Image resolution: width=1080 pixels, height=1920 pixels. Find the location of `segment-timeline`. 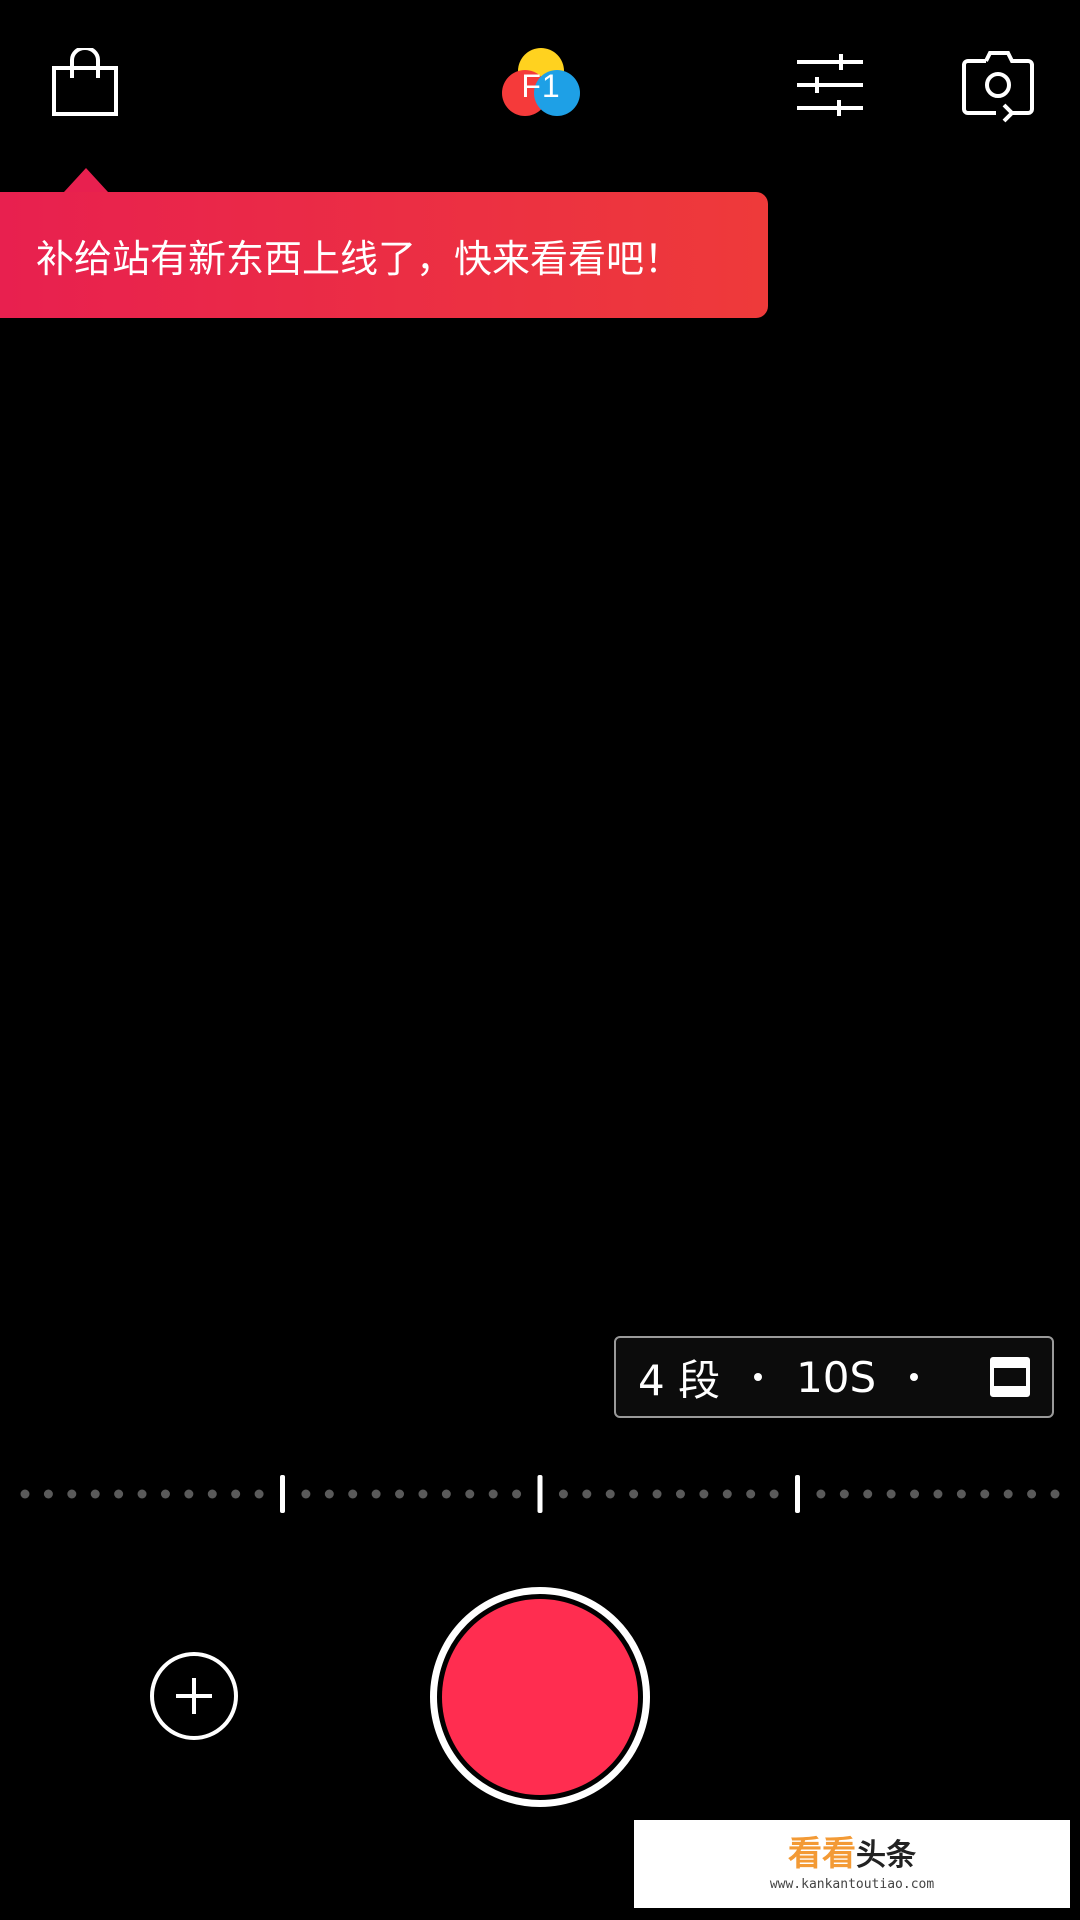

segment-timeline is located at coordinates (540, 1494).